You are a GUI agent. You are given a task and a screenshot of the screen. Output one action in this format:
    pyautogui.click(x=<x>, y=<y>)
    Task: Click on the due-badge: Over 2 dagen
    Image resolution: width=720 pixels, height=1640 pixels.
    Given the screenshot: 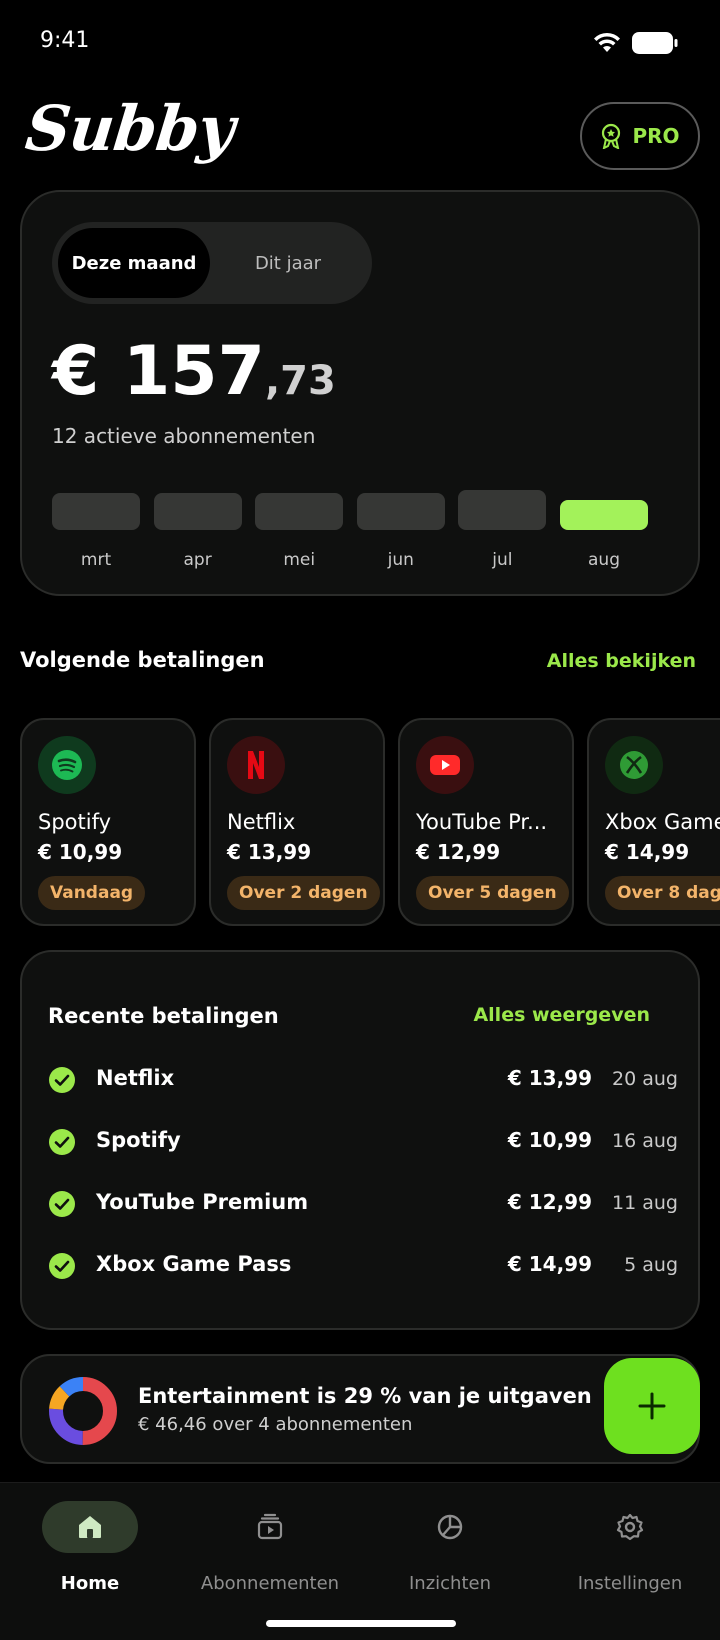 What is the action you would take?
    pyautogui.click(x=303, y=893)
    